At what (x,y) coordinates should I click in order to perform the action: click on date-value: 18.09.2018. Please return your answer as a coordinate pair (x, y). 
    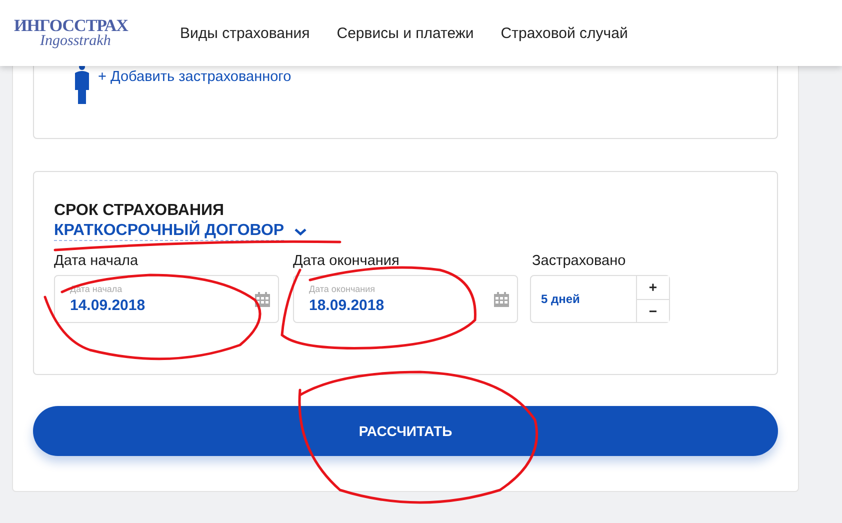
    Looking at the image, I should click on (346, 305).